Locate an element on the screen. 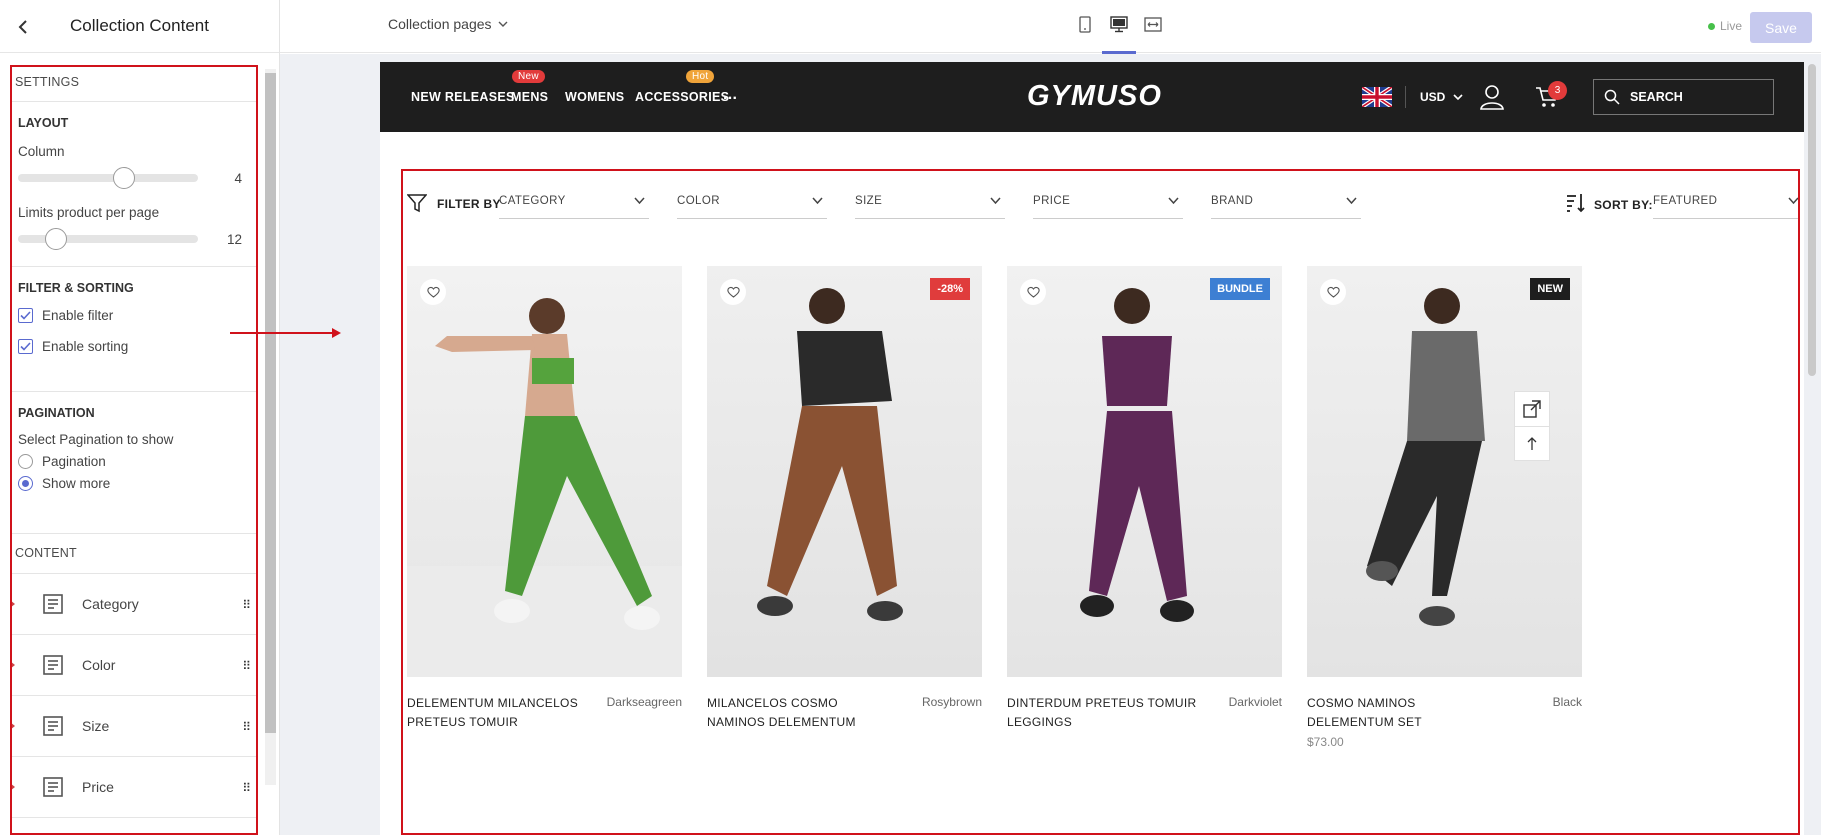 This screenshot has height=835, width=1821. content-item-color: Color ⠿ is located at coordinates (134, 665).